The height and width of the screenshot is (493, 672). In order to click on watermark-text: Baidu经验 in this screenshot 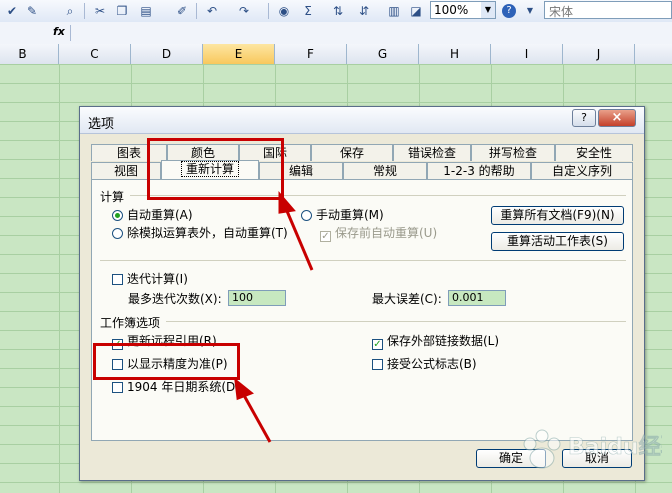, I will do `click(615, 447)`.